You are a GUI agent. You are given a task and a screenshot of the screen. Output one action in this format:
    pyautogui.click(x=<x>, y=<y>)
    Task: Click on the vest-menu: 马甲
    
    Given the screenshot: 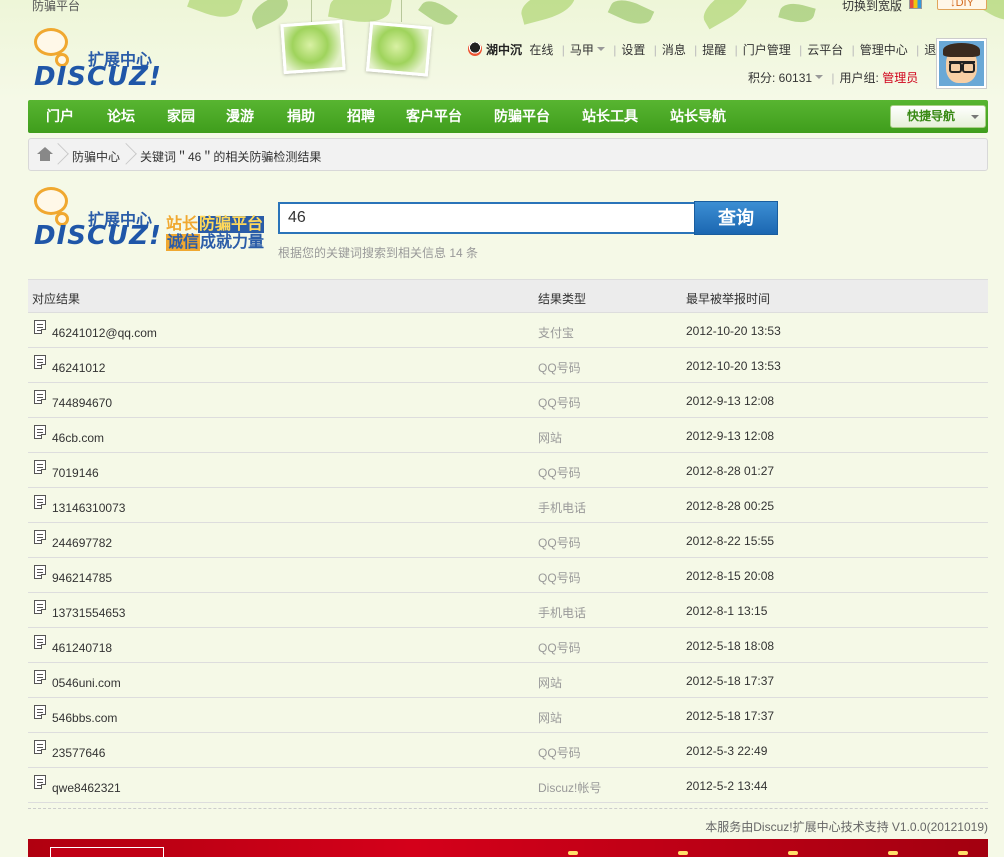 What is the action you would take?
    pyautogui.click(x=582, y=49)
    